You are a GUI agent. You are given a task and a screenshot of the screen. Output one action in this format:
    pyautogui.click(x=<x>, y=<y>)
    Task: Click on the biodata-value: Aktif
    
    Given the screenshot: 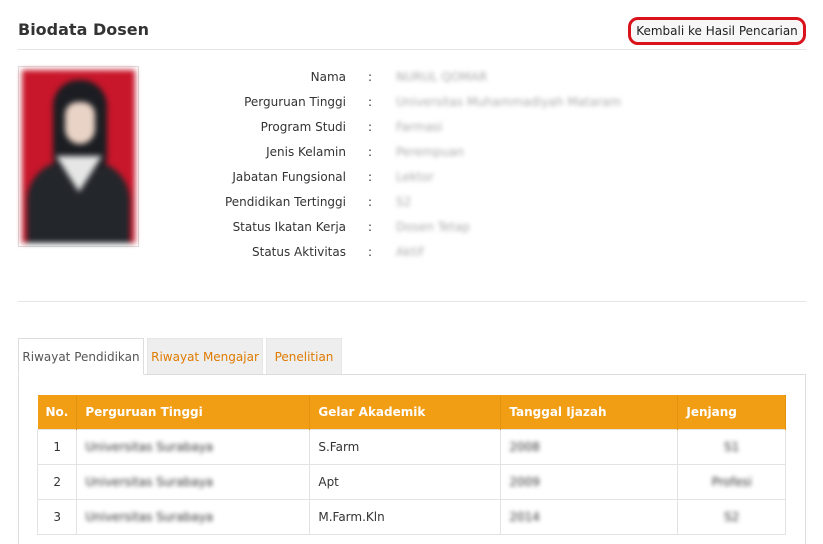 What is the action you would take?
    pyautogui.click(x=410, y=252)
    